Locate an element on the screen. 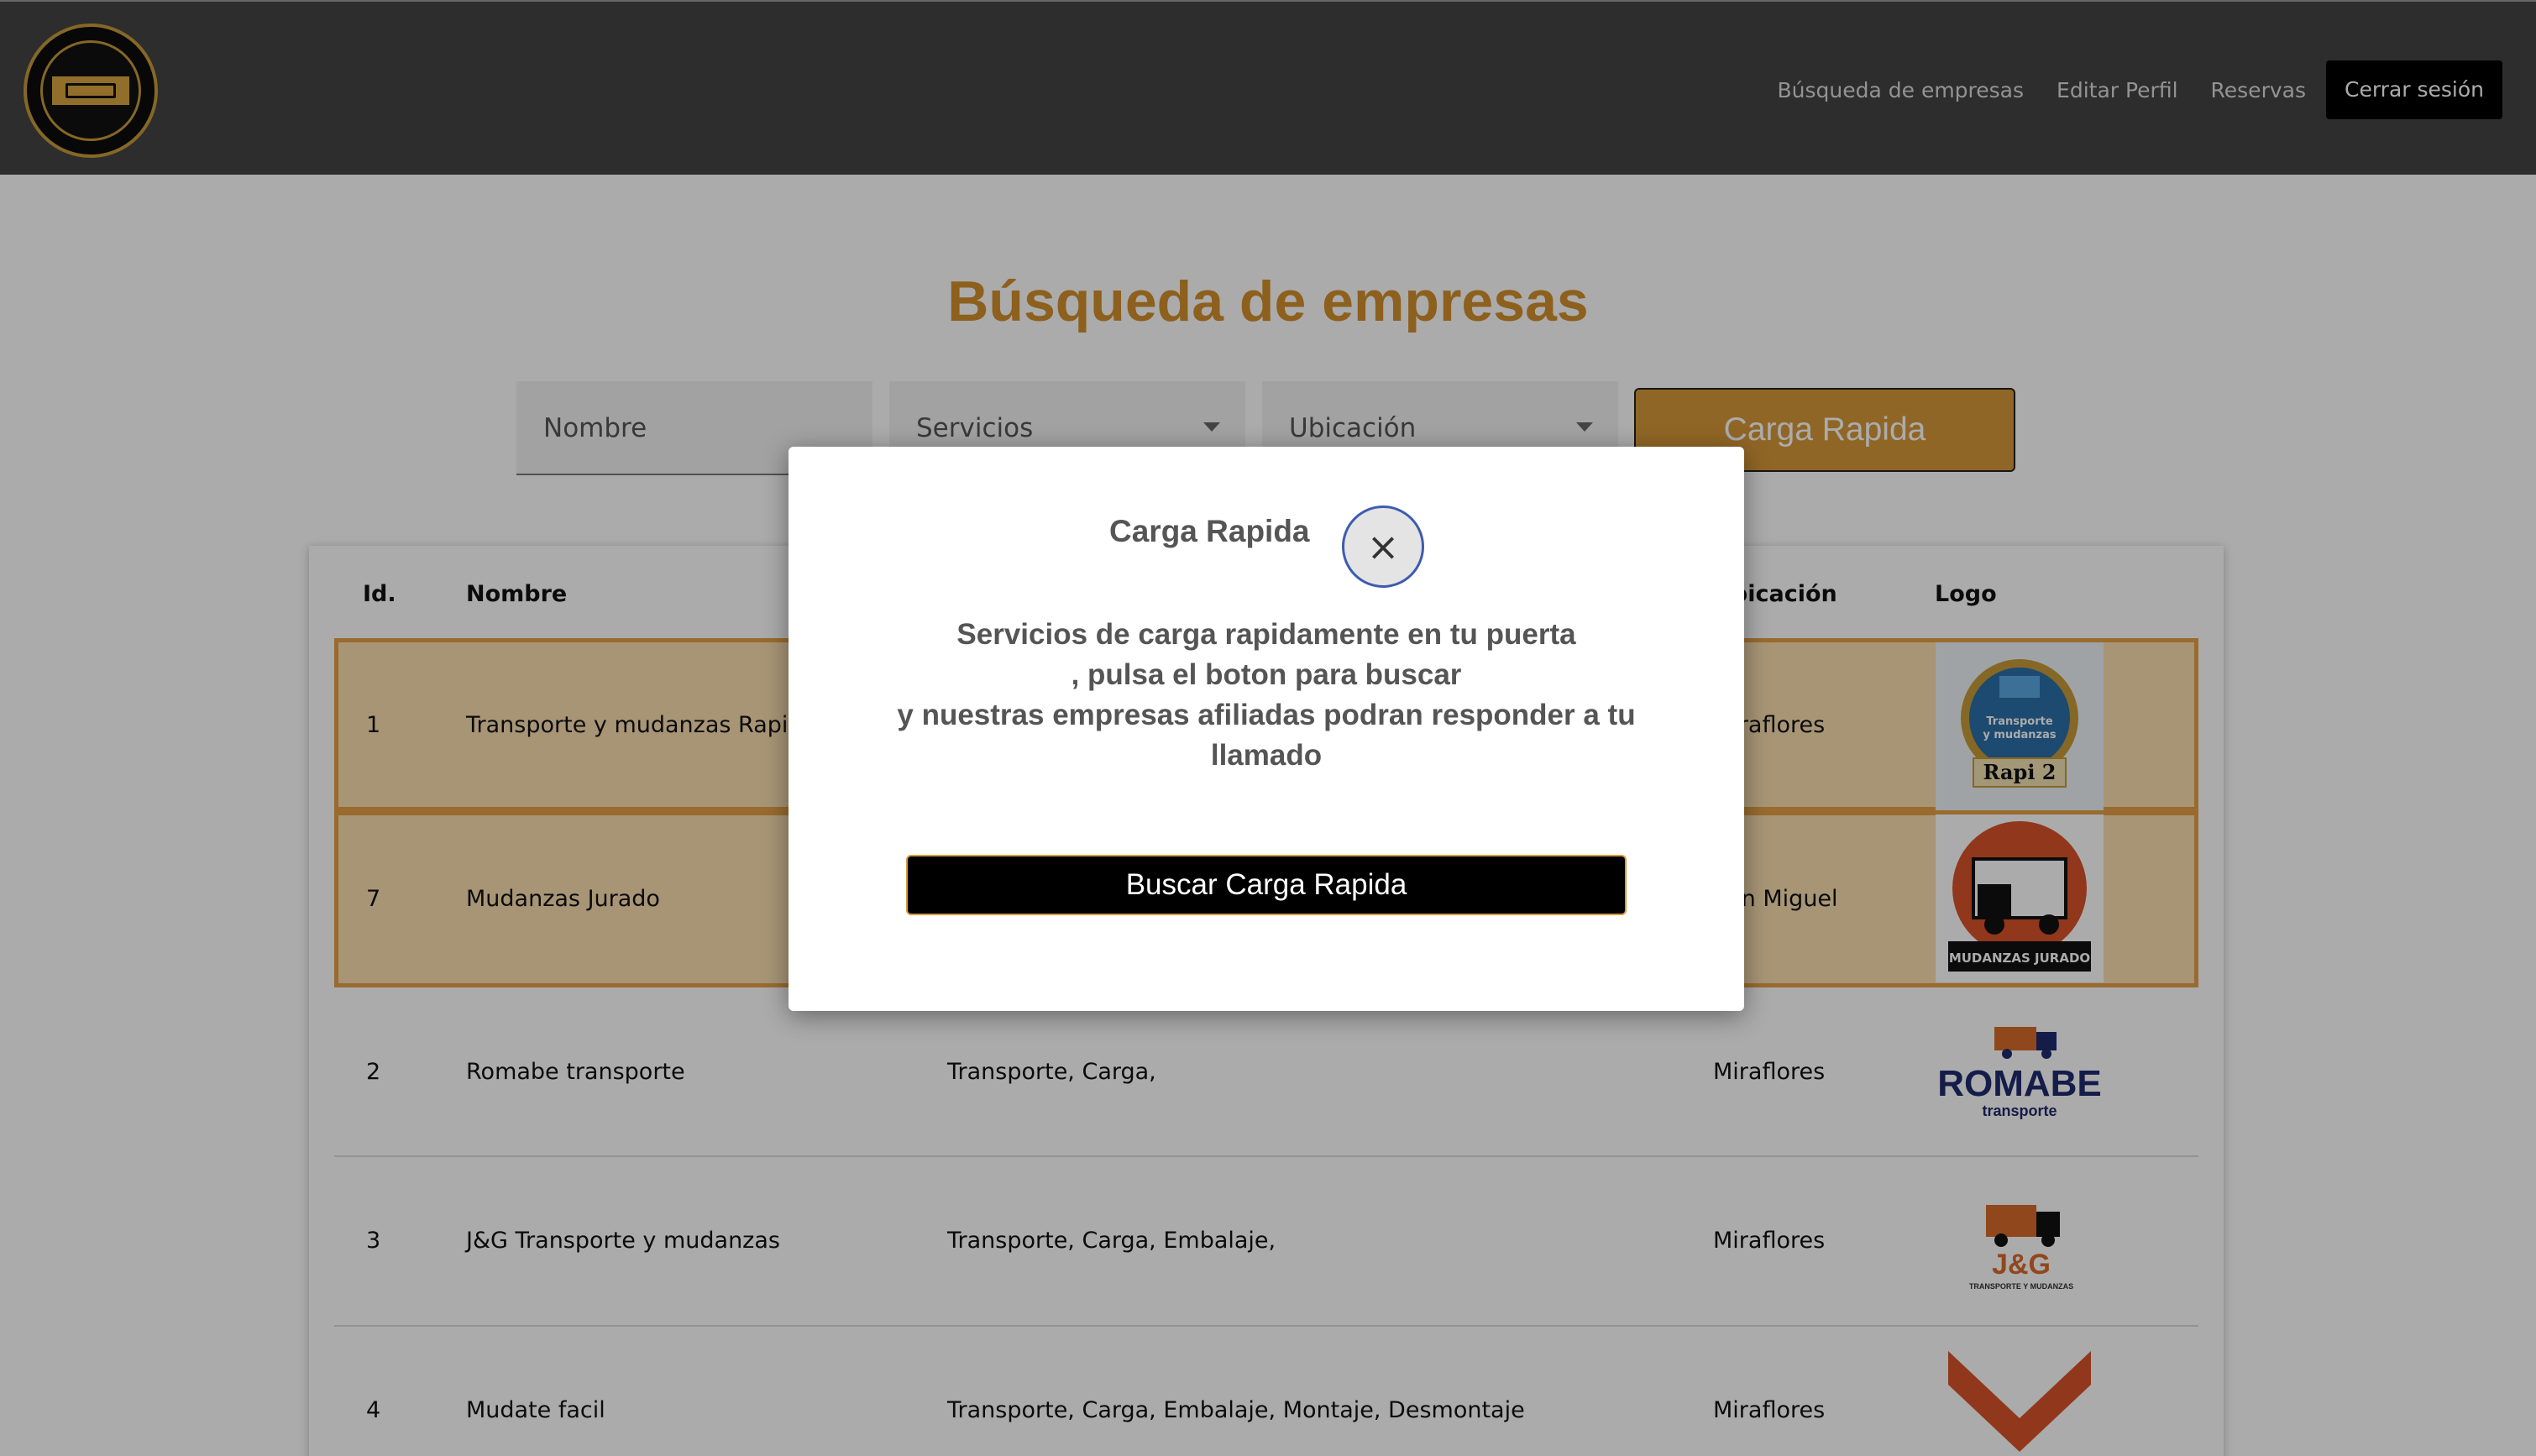 The width and height of the screenshot is (2536, 1456). modal-title: Carga Rapida is located at coordinates (1209, 531).